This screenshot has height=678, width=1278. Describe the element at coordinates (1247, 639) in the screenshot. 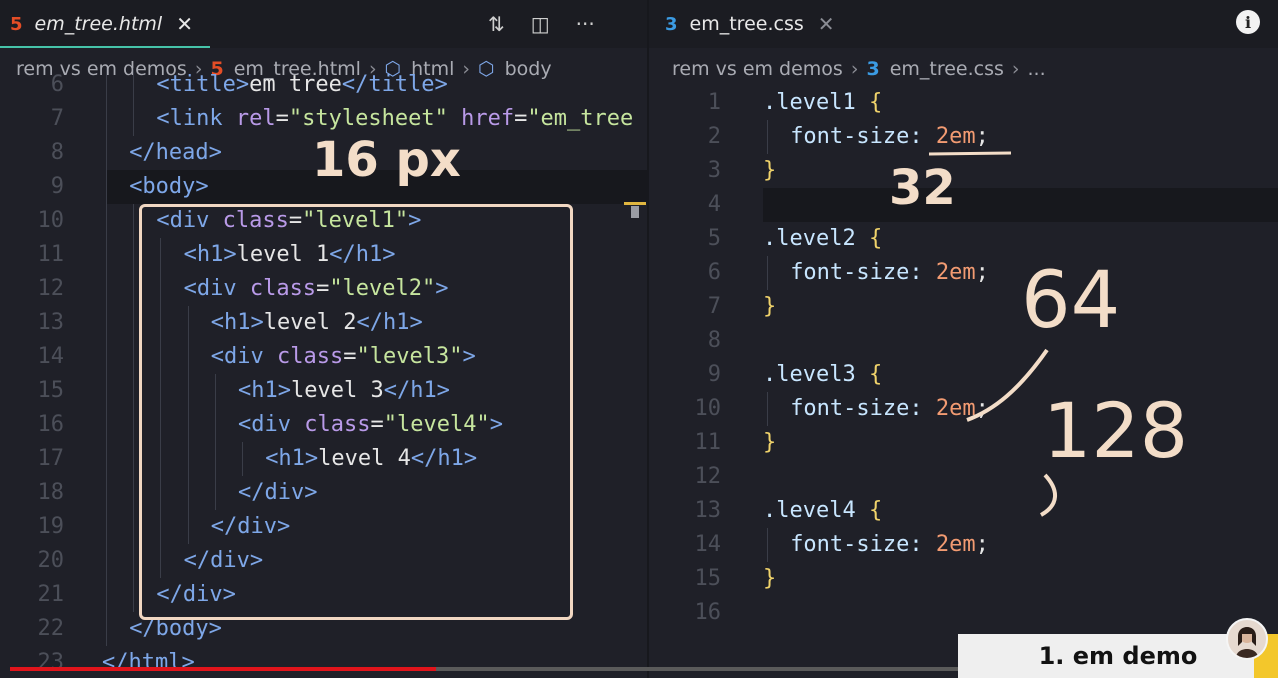

I see `avatar` at that location.